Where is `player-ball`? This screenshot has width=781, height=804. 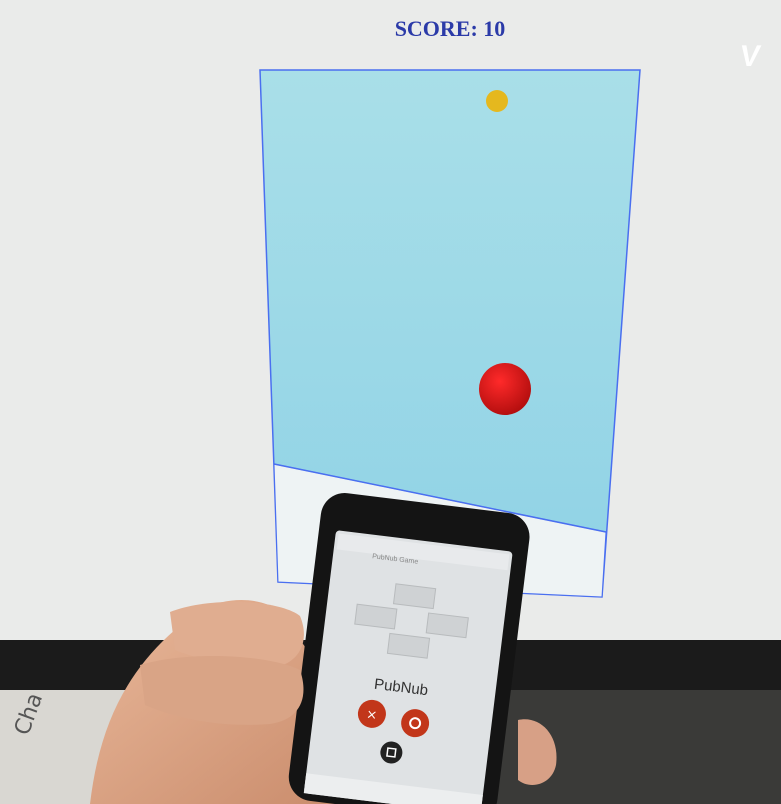
player-ball is located at coordinates (505, 389).